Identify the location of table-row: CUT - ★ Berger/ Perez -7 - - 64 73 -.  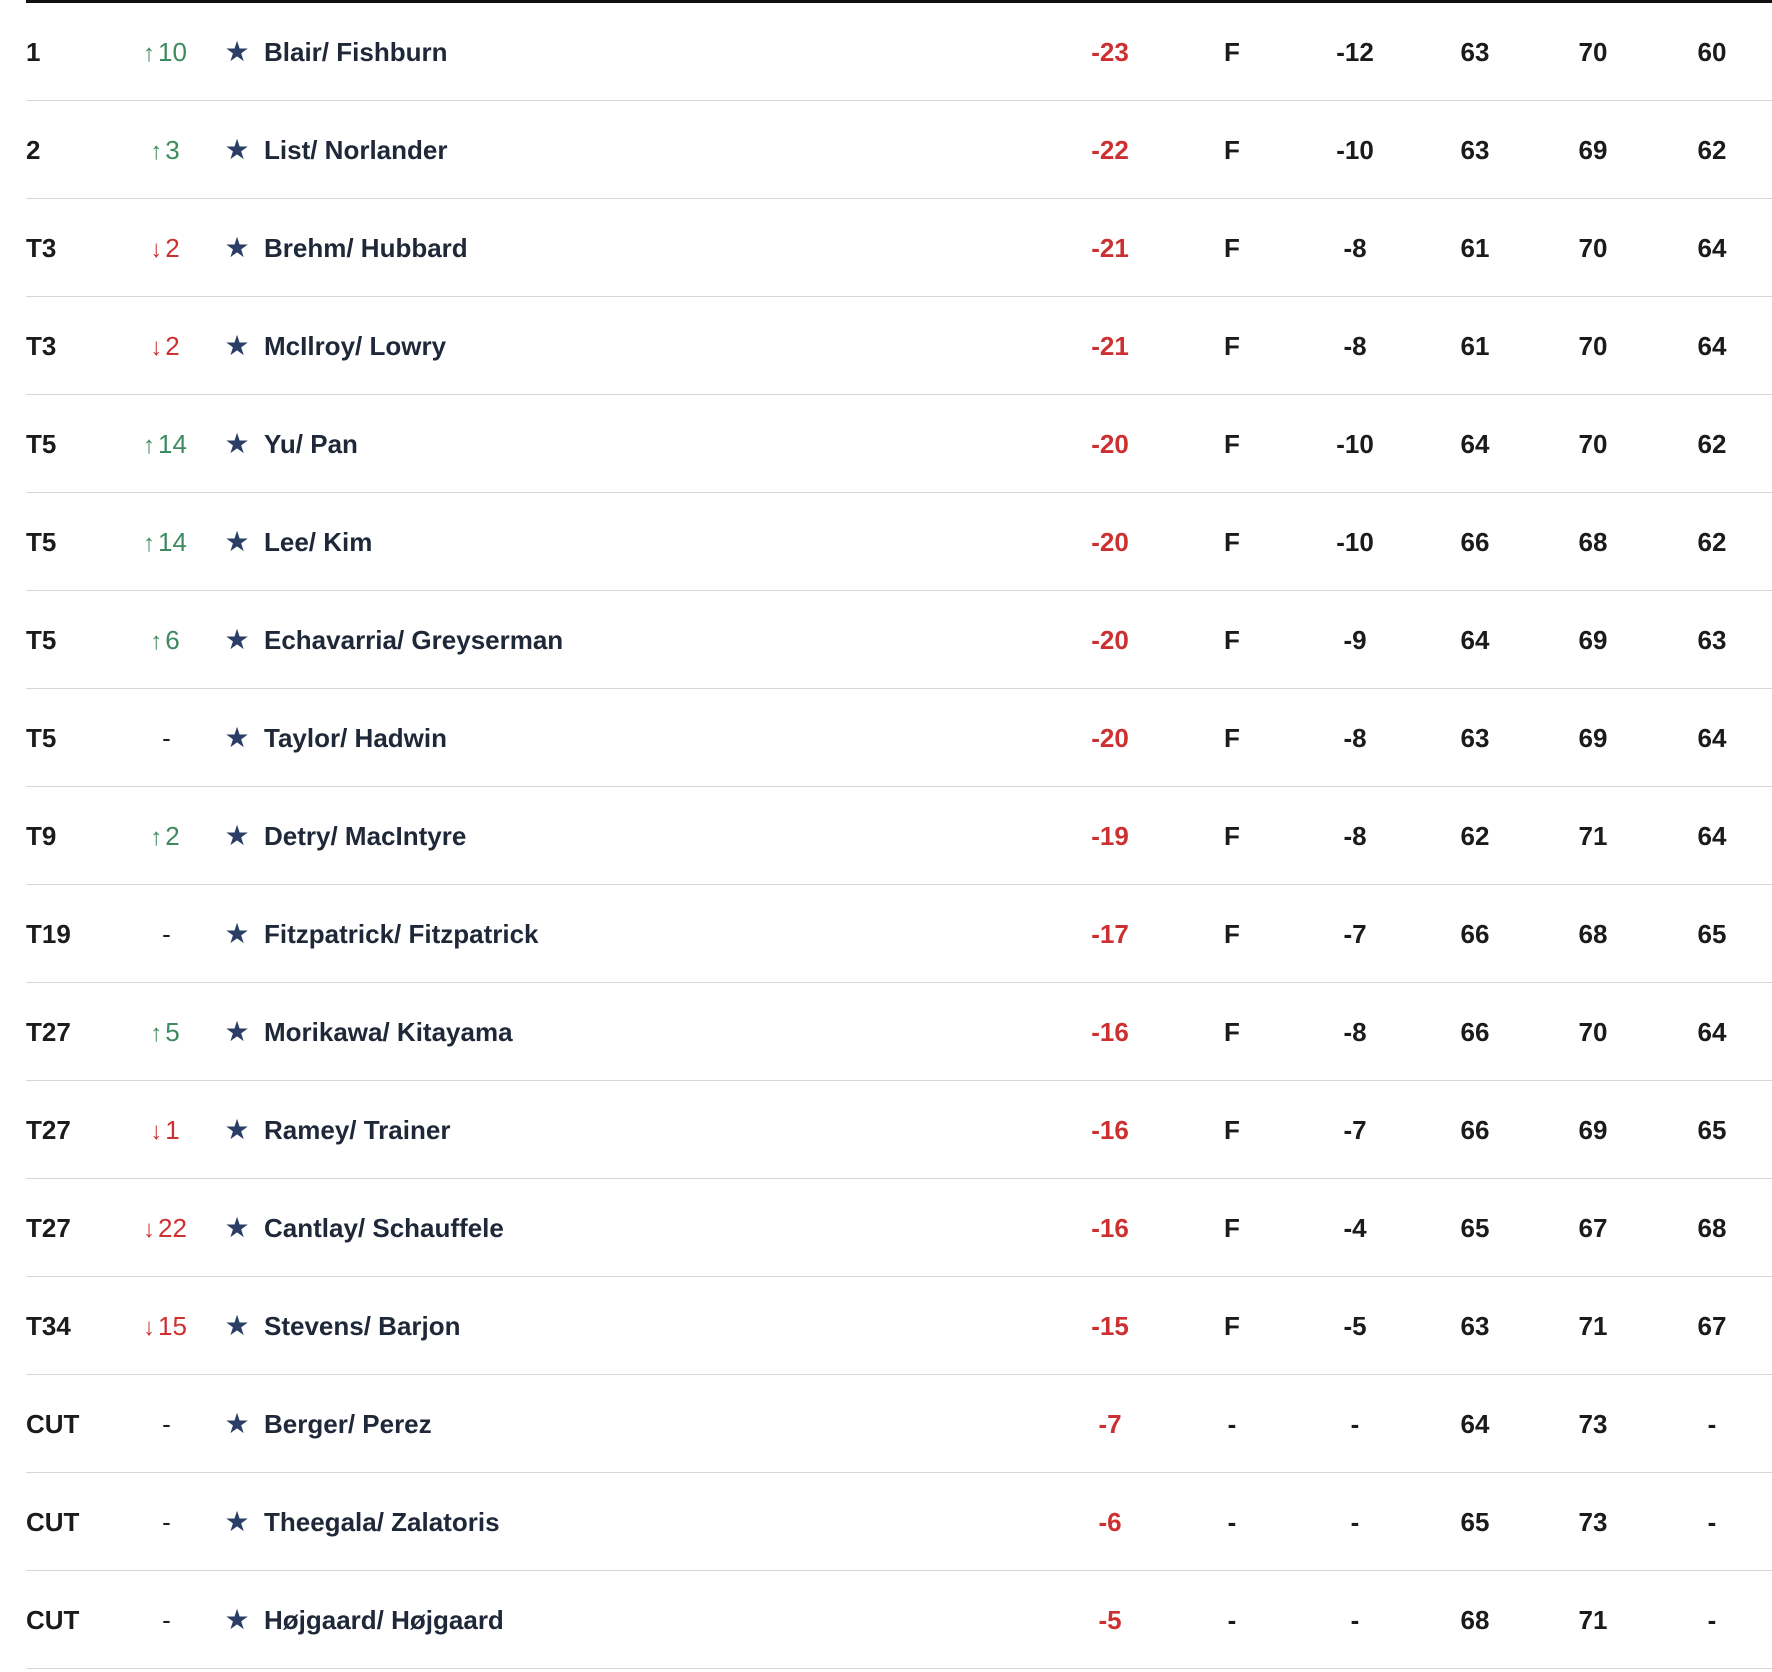
(886, 1424).